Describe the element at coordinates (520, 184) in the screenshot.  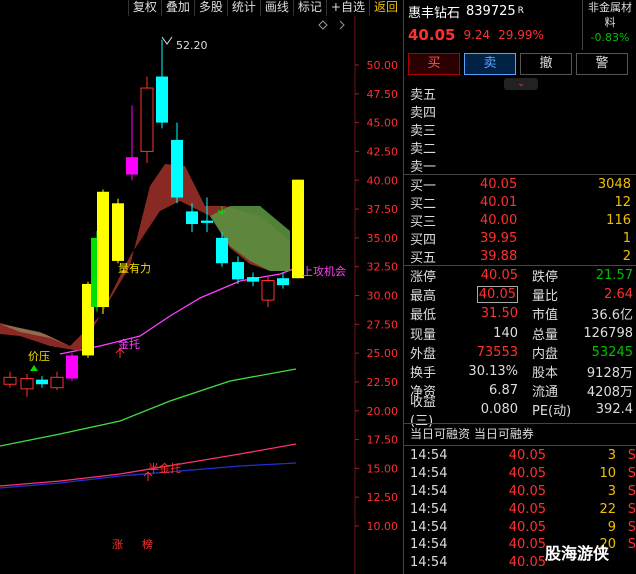
I see `buy-row: 买一 40.05 3048` at that location.